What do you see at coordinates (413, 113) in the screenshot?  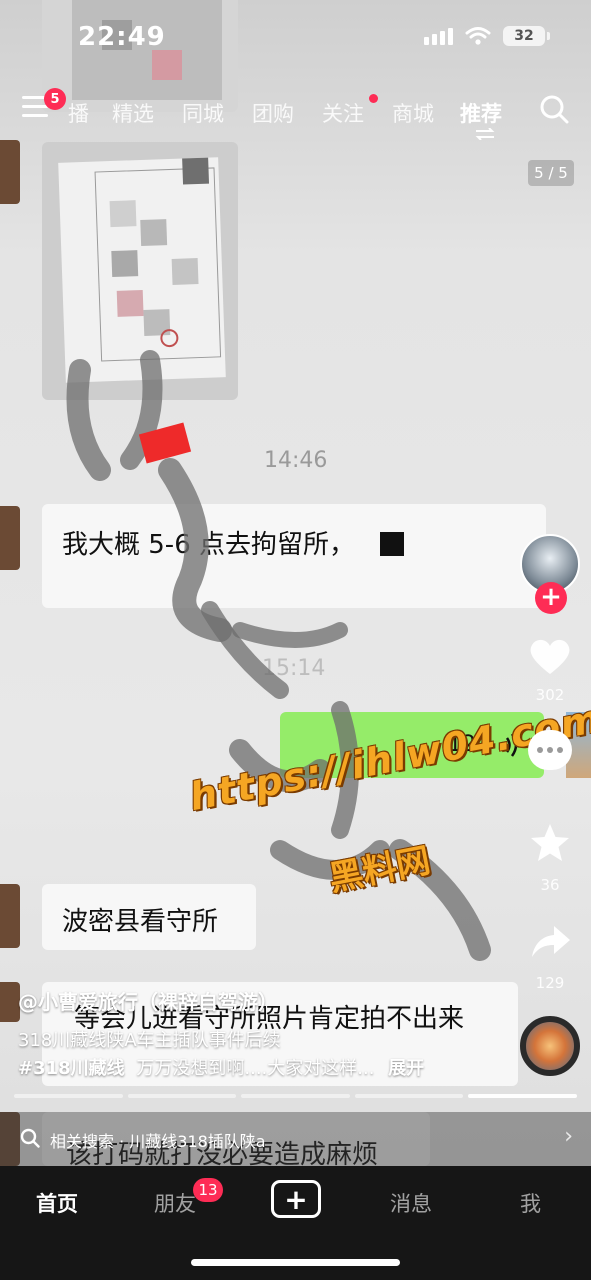 I see `tab-mall: 商城` at bounding box center [413, 113].